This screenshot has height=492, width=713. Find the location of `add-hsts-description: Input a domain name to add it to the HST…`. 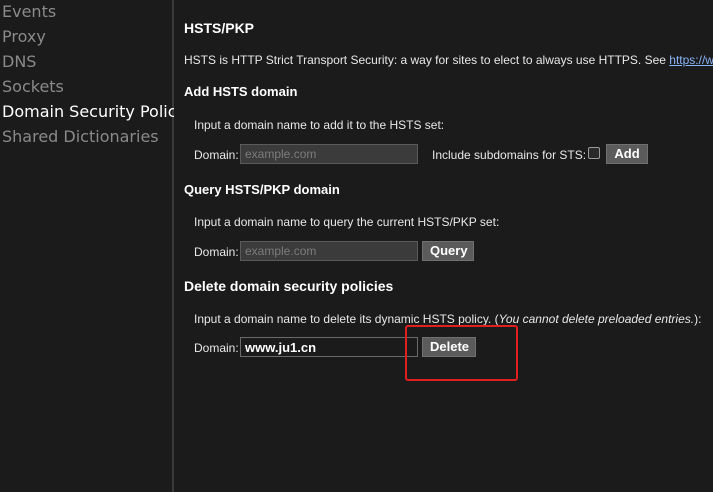

add-hsts-description: Input a domain name to add it to the HST… is located at coordinates (319, 125).